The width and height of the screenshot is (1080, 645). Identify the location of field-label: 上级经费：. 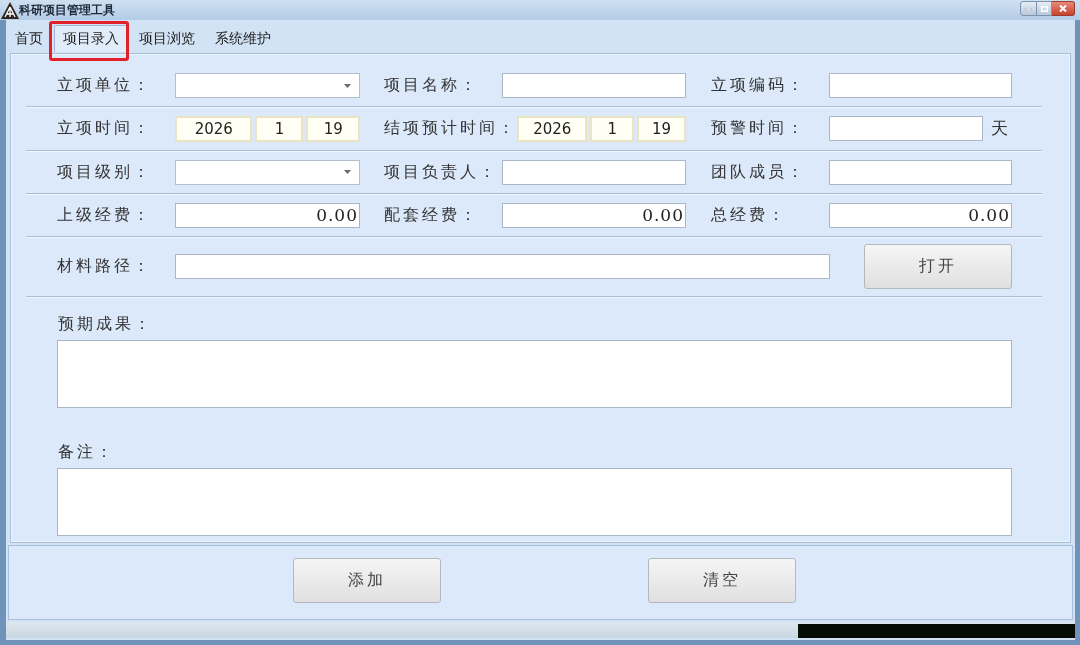
(105, 215).